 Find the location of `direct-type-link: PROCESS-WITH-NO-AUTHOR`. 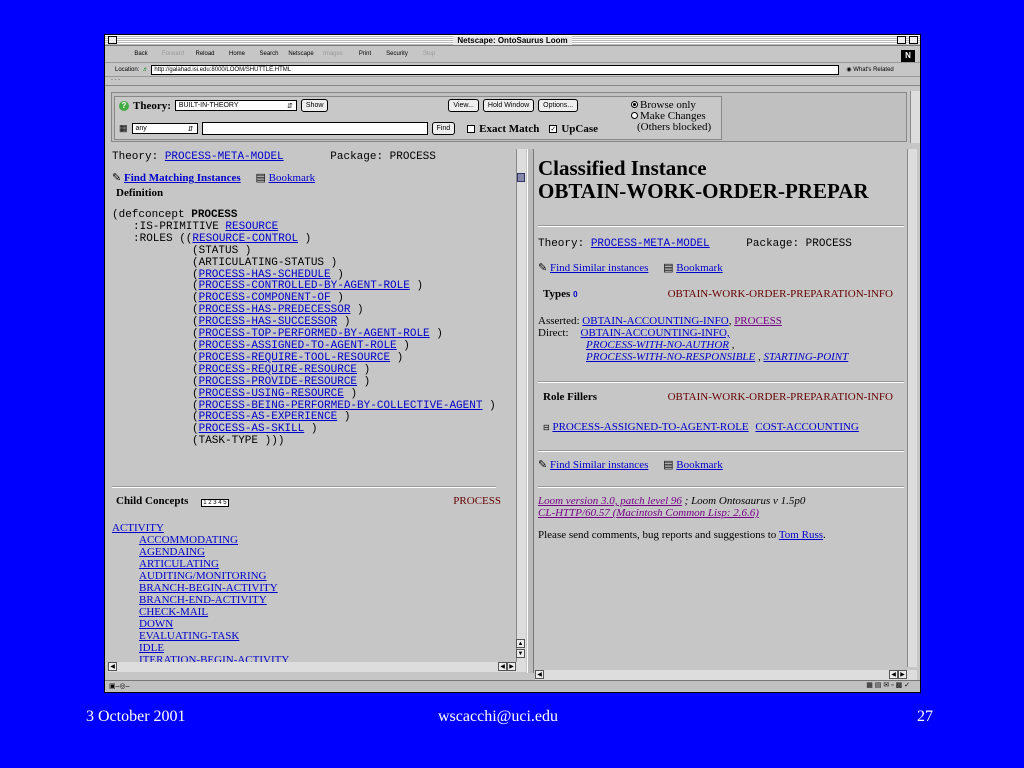

direct-type-link: PROCESS-WITH-NO-AUTHOR is located at coordinates (657, 345).